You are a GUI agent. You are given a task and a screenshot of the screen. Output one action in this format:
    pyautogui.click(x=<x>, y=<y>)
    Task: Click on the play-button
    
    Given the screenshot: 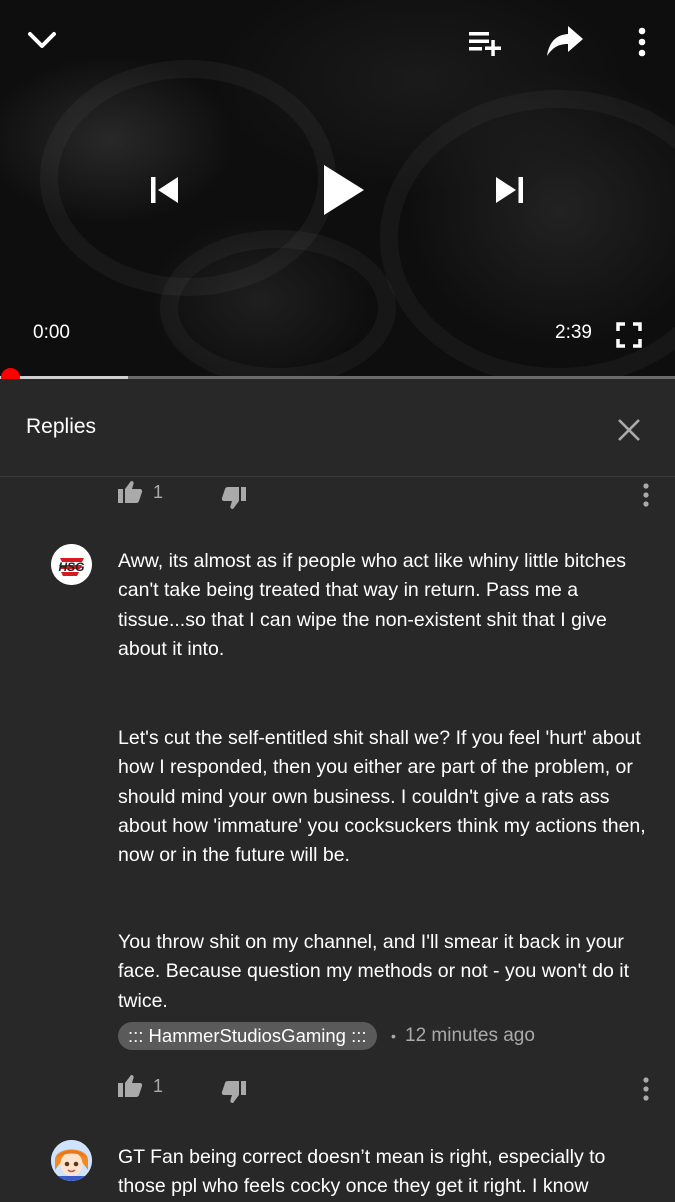 What is the action you would take?
    pyautogui.click(x=342, y=190)
    